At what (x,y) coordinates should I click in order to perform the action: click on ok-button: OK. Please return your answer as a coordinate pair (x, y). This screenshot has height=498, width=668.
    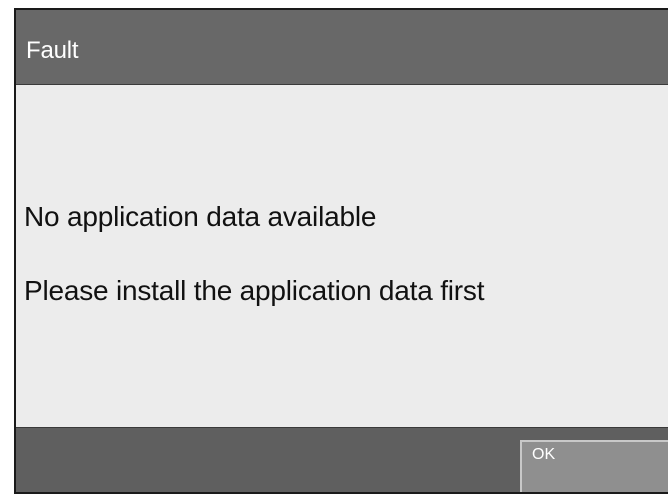
    Looking at the image, I should click on (594, 466).